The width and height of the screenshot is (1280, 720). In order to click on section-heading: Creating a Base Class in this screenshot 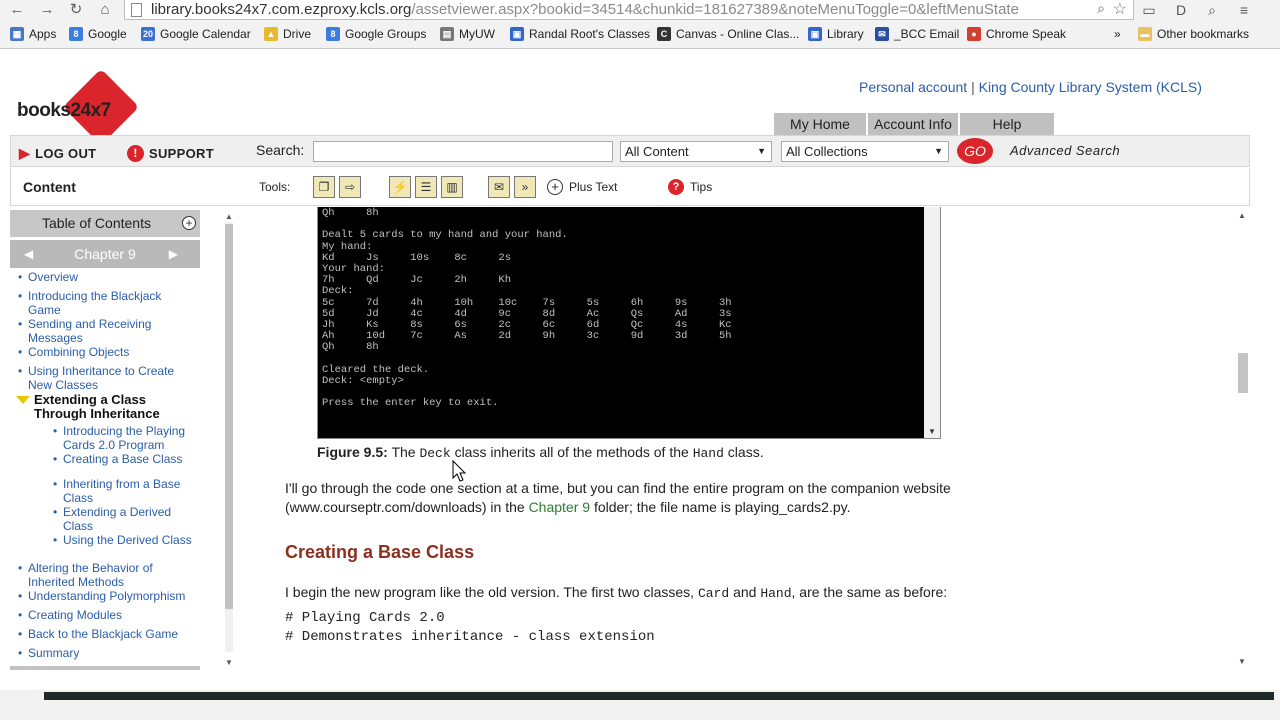, I will do `click(380, 552)`.